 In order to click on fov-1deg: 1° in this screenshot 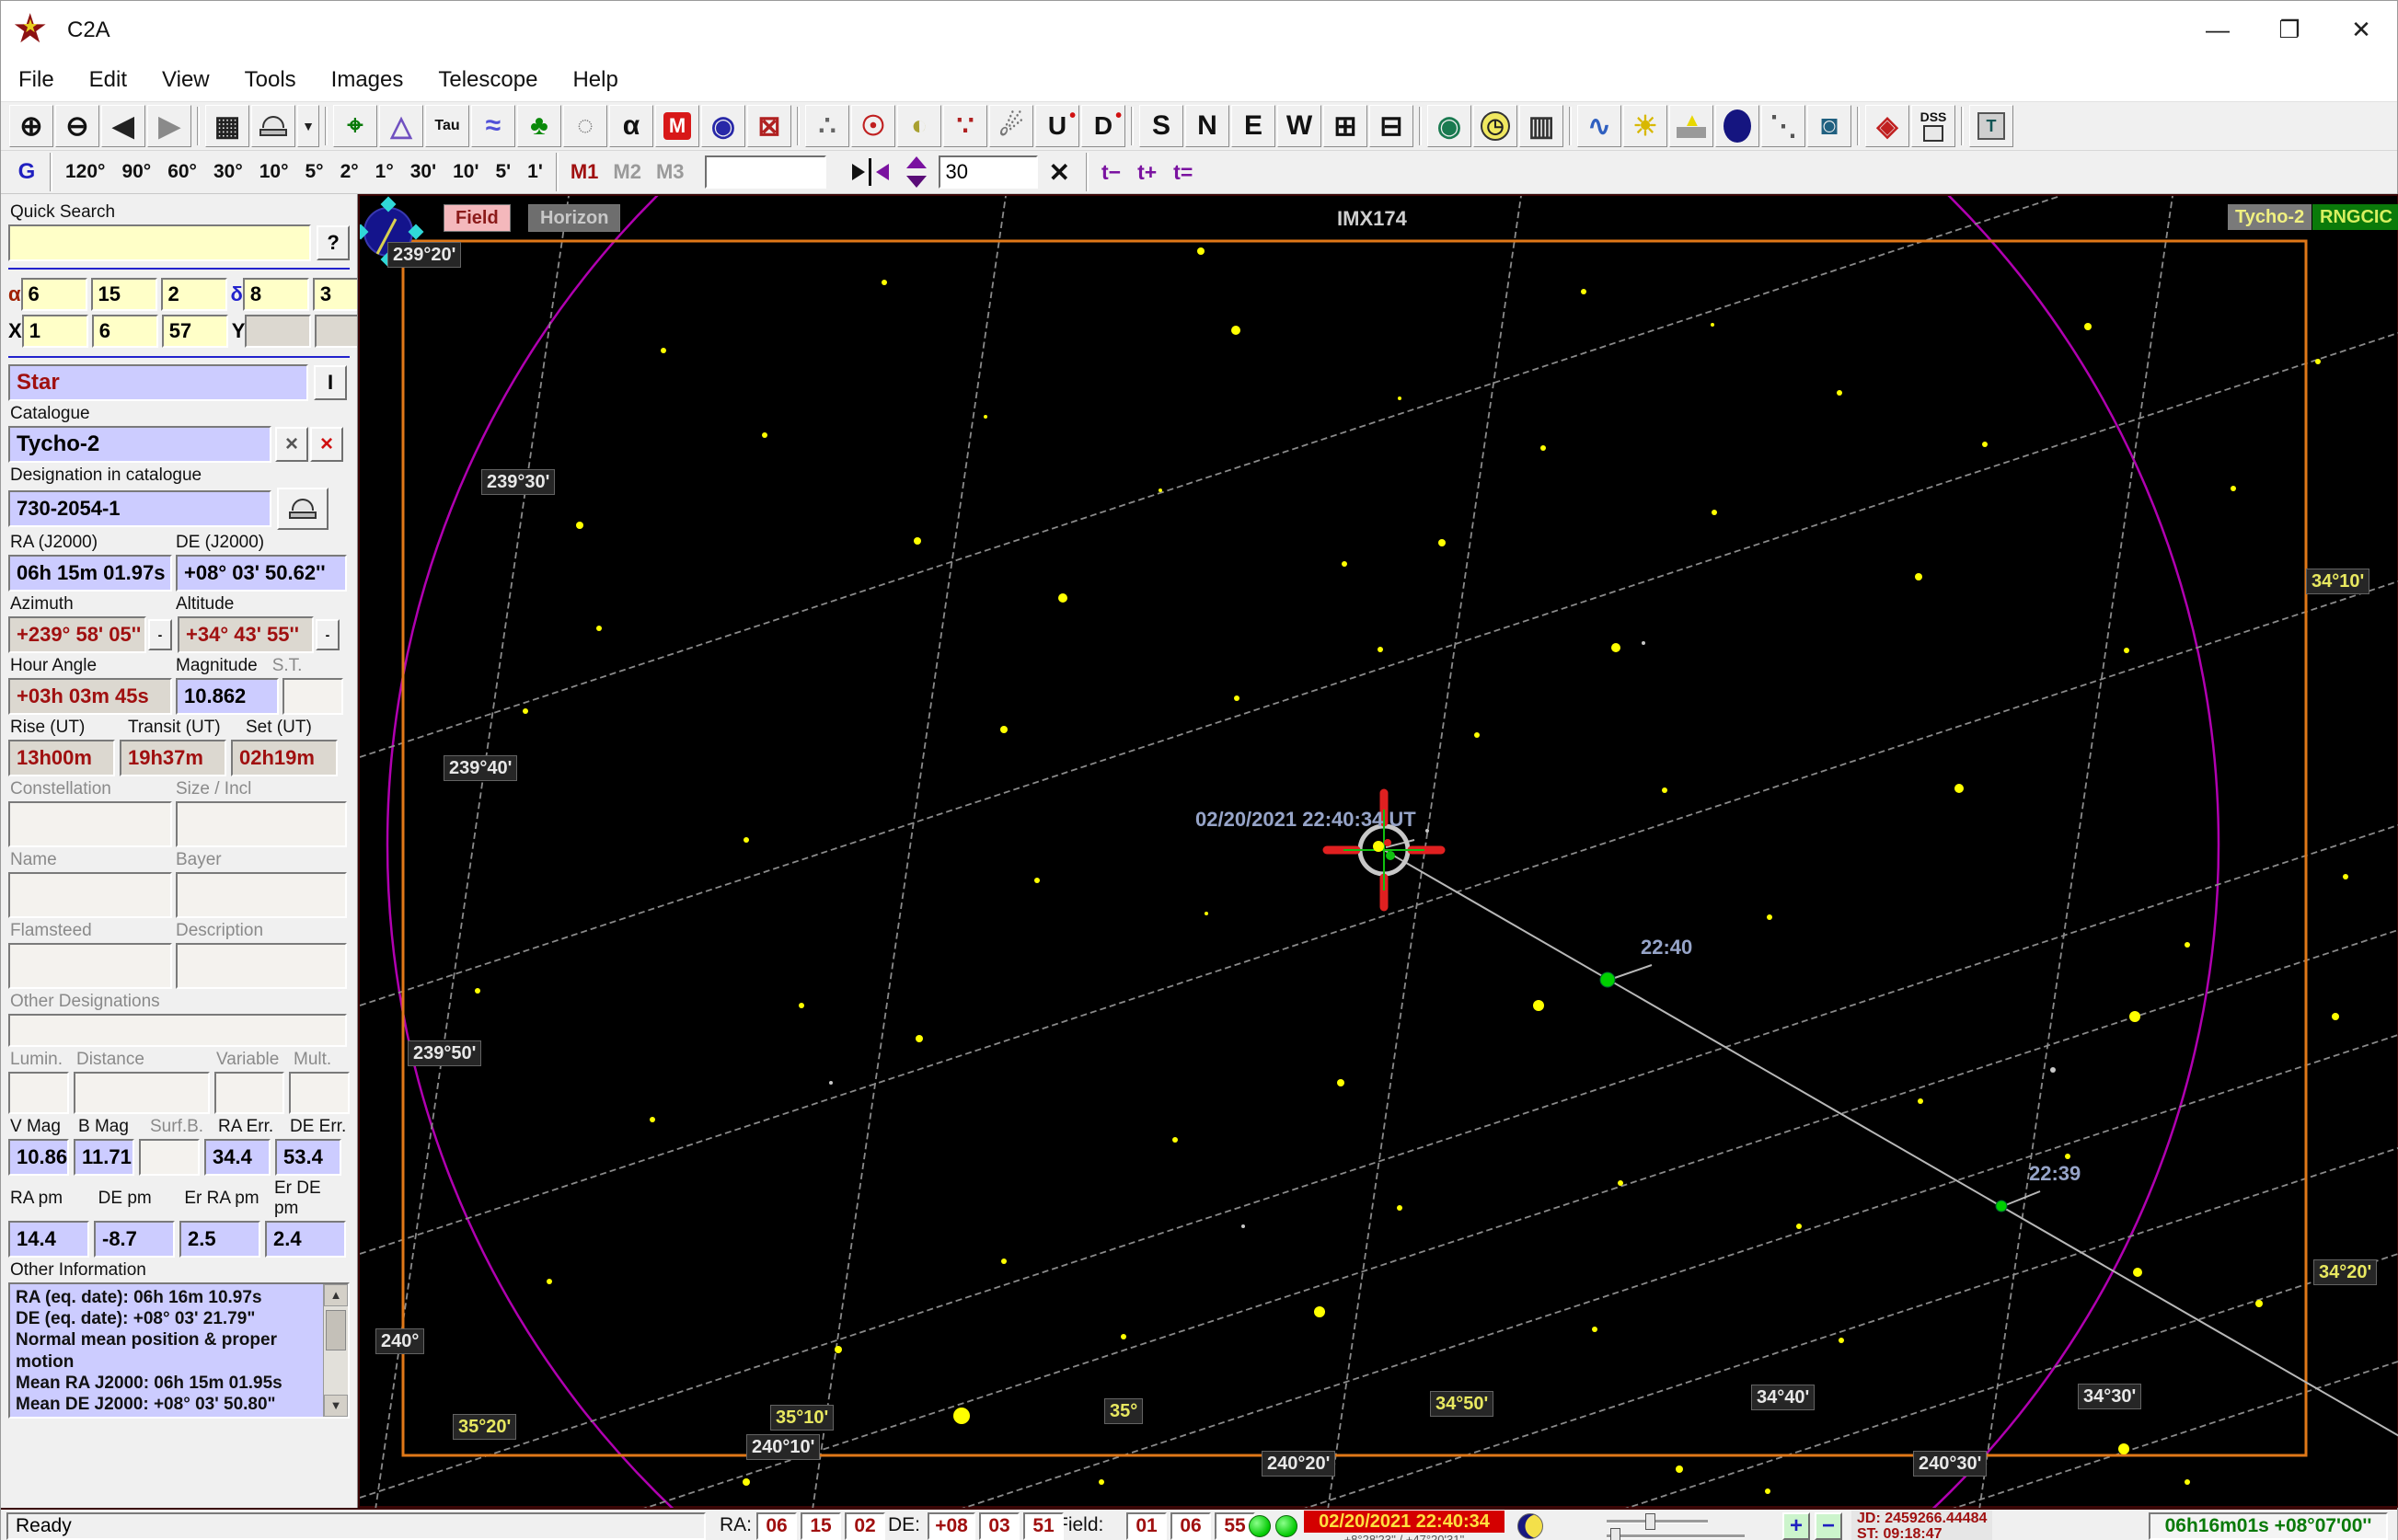, I will do `click(384, 172)`.